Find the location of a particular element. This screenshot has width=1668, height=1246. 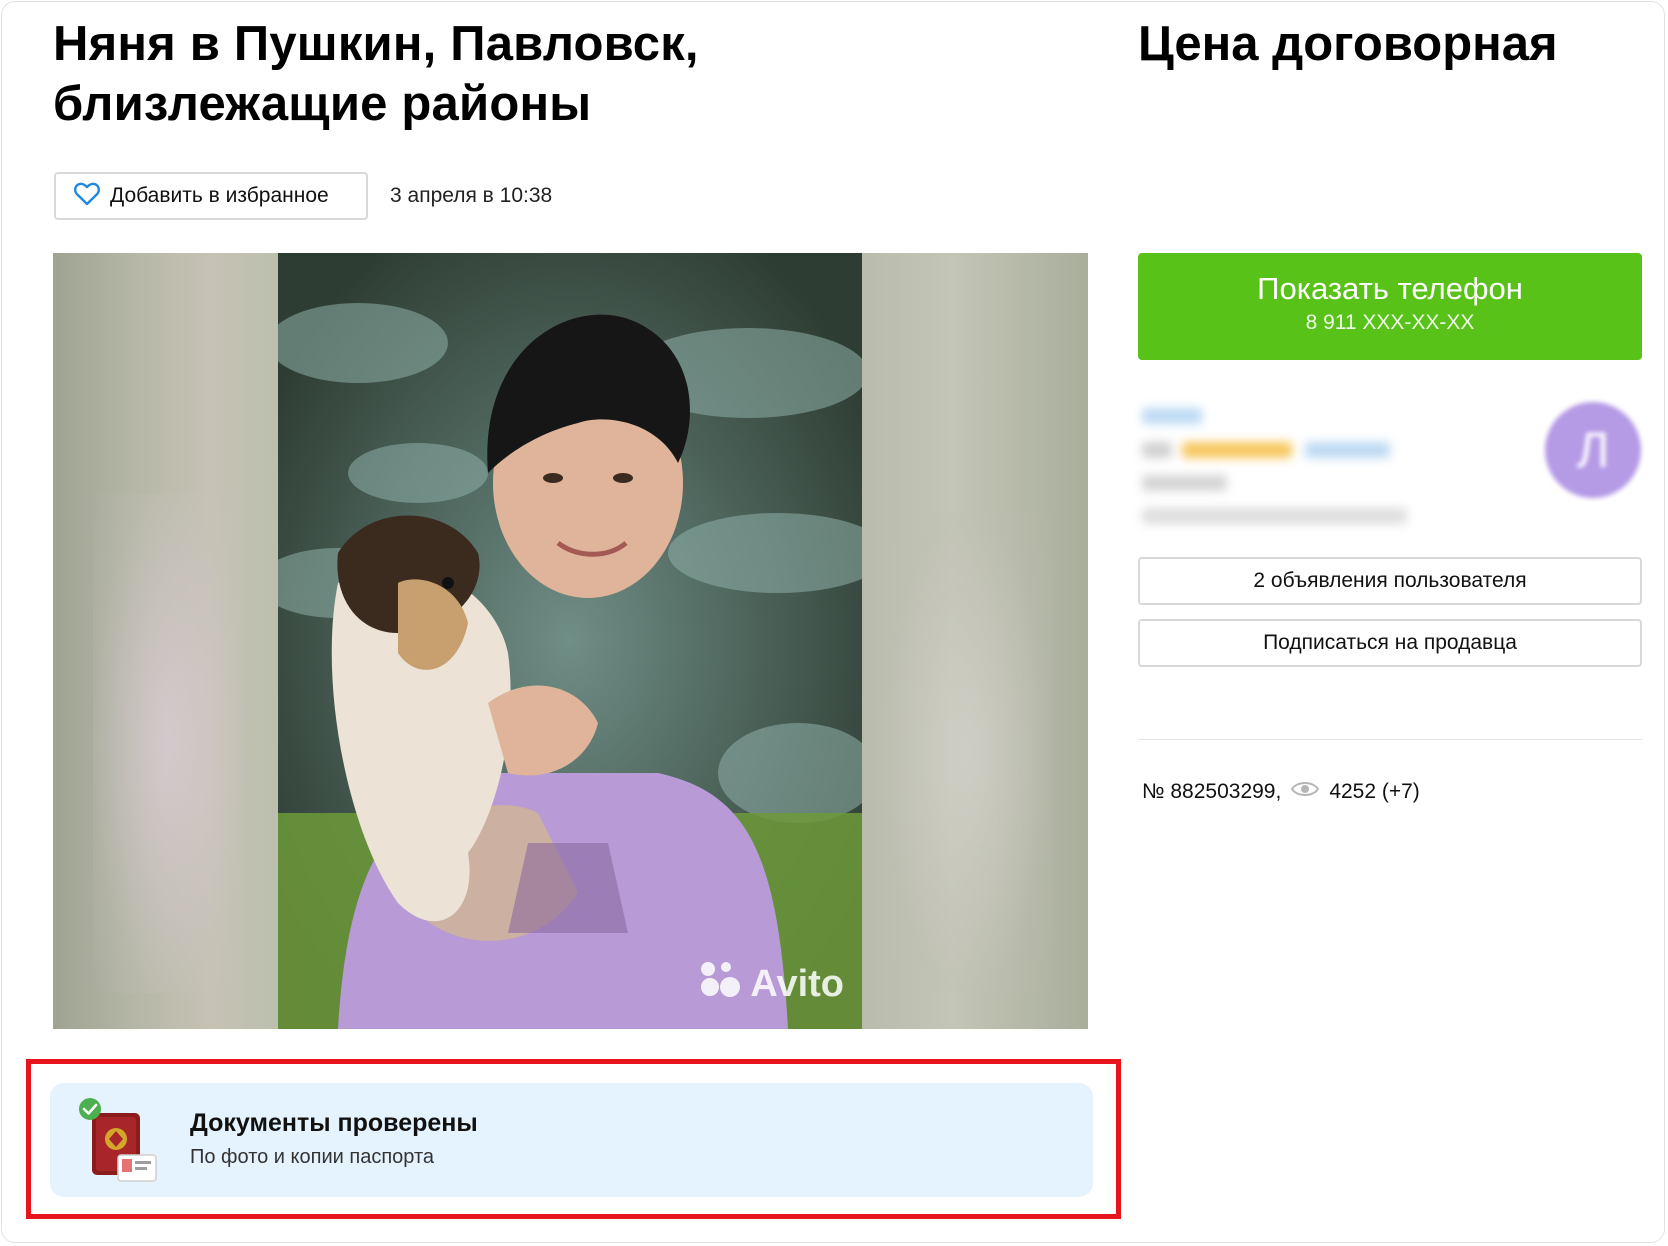

watermark-text: Avito is located at coordinates (797, 983).